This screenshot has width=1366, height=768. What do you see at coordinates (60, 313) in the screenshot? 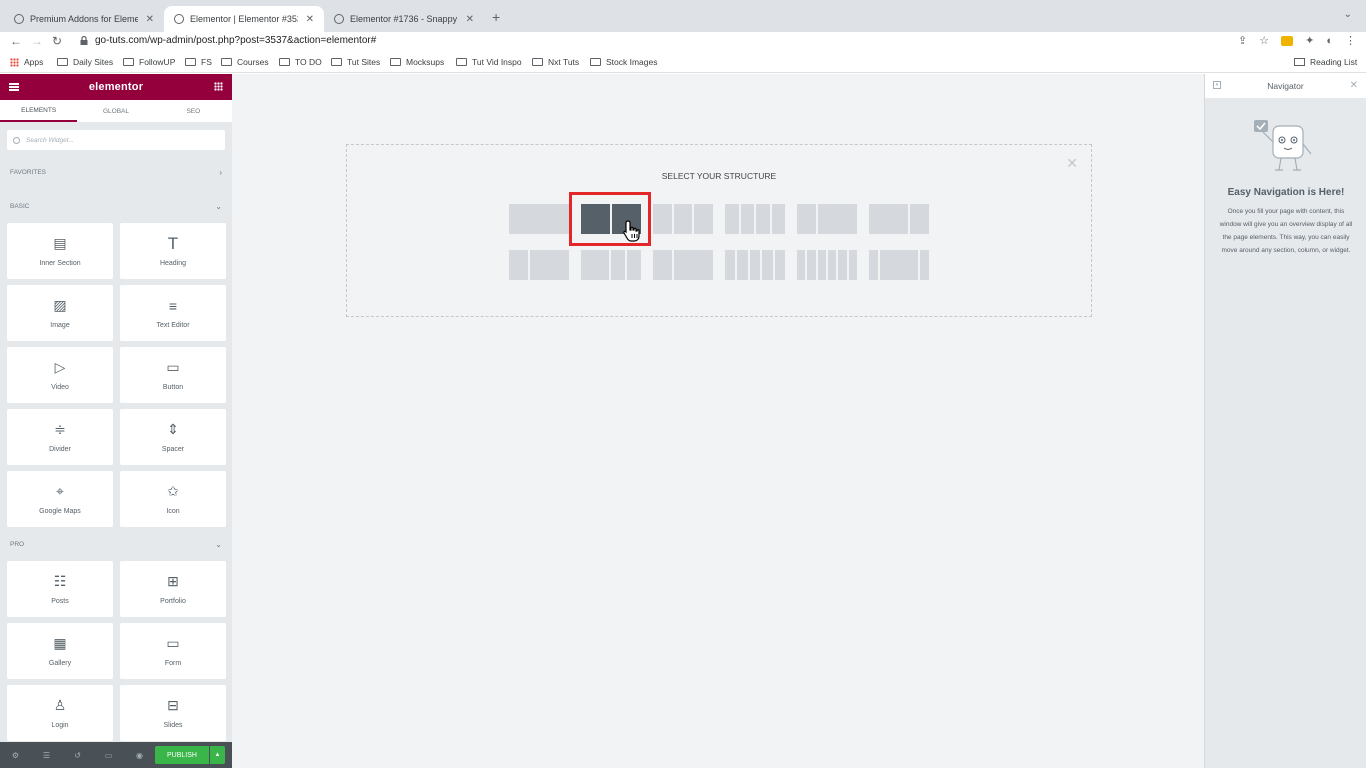
I see `widget-image: ▨ Image` at bounding box center [60, 313].